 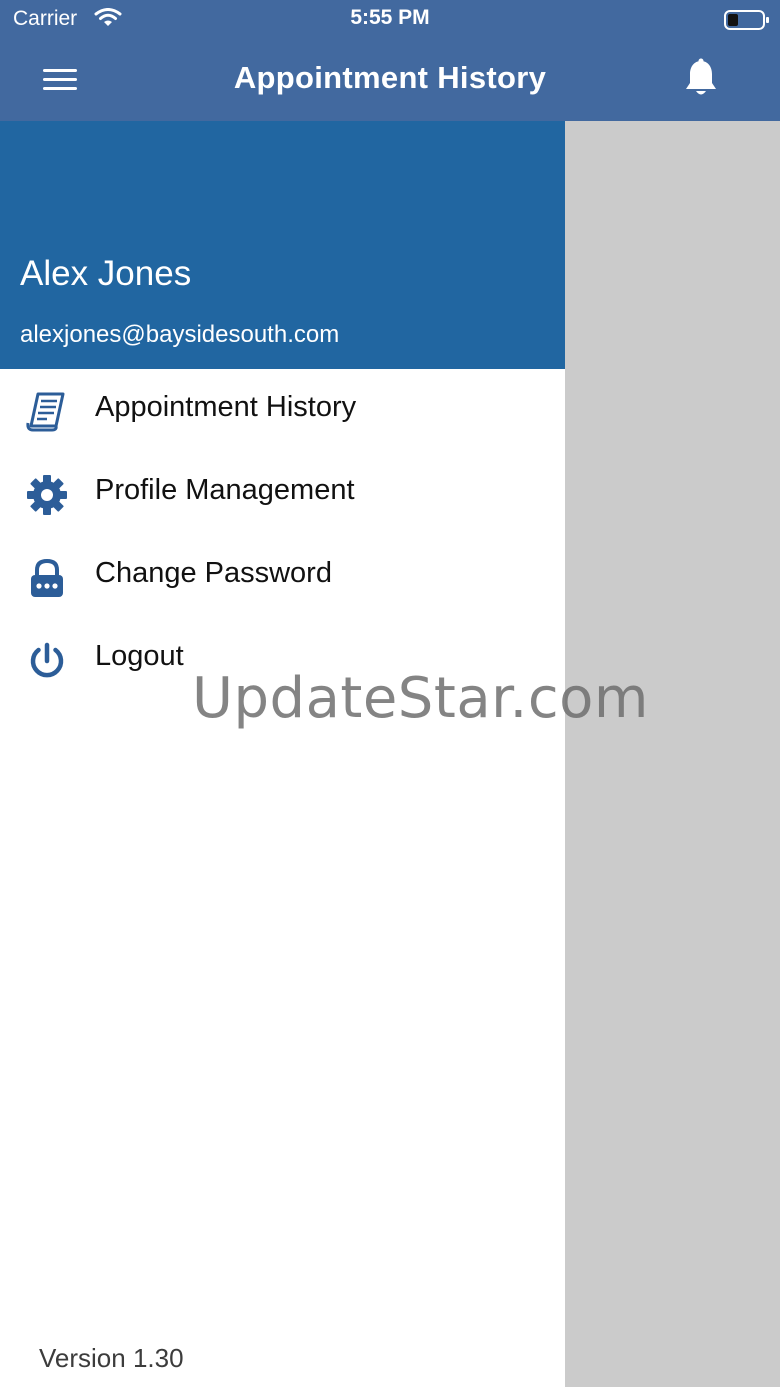 What do you see at coordinates (420, 698) in the screenshot?
I see `watermark: UpdateStar.com` at bounding box center [420, 698].